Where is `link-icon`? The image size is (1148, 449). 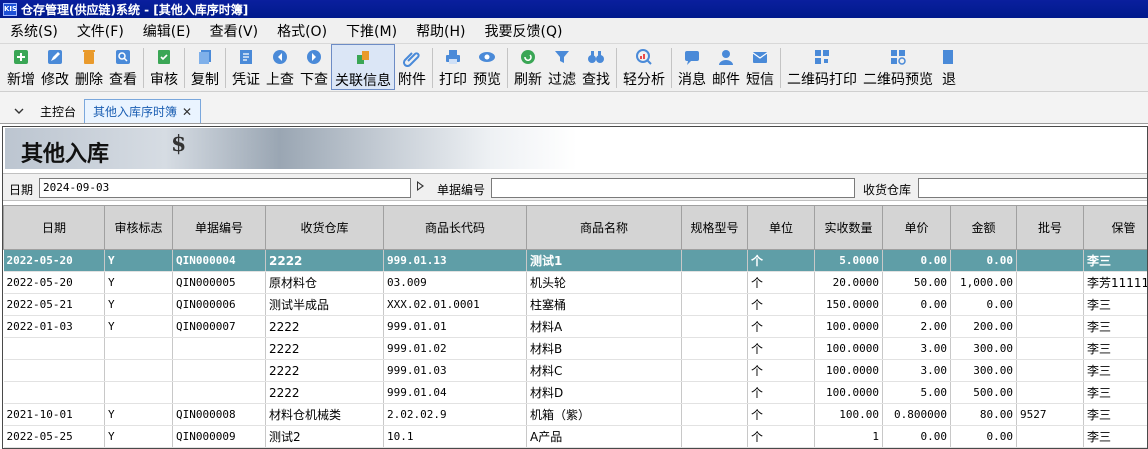 link-icon is located at coordinates (363, 58).